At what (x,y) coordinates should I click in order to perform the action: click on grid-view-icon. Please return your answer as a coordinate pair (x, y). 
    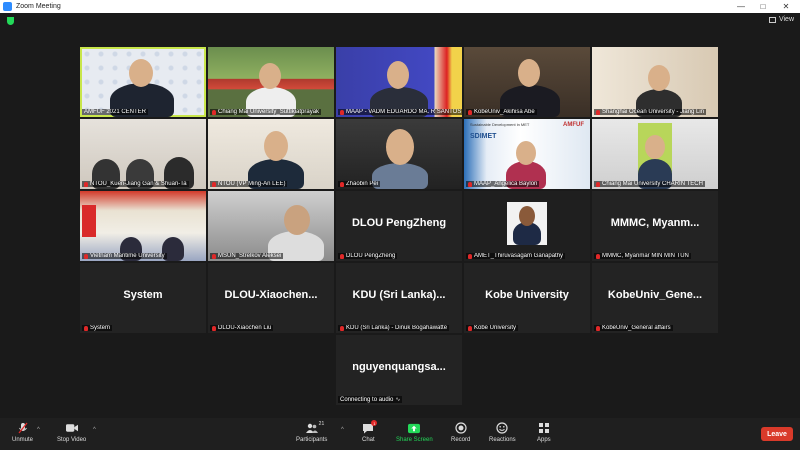
    Looking at the image, I should click on (772, 19).